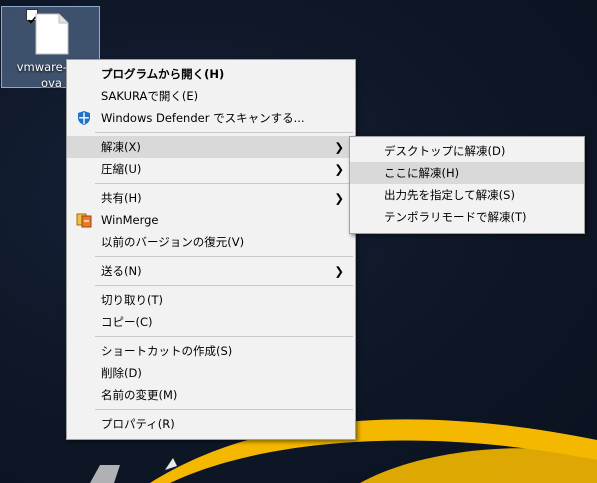 This screenshot has width=597, height=483. Describe the element at coordinates (130, 220) in the screenshot. I see `menu-item-label: WinMerge` at that location.